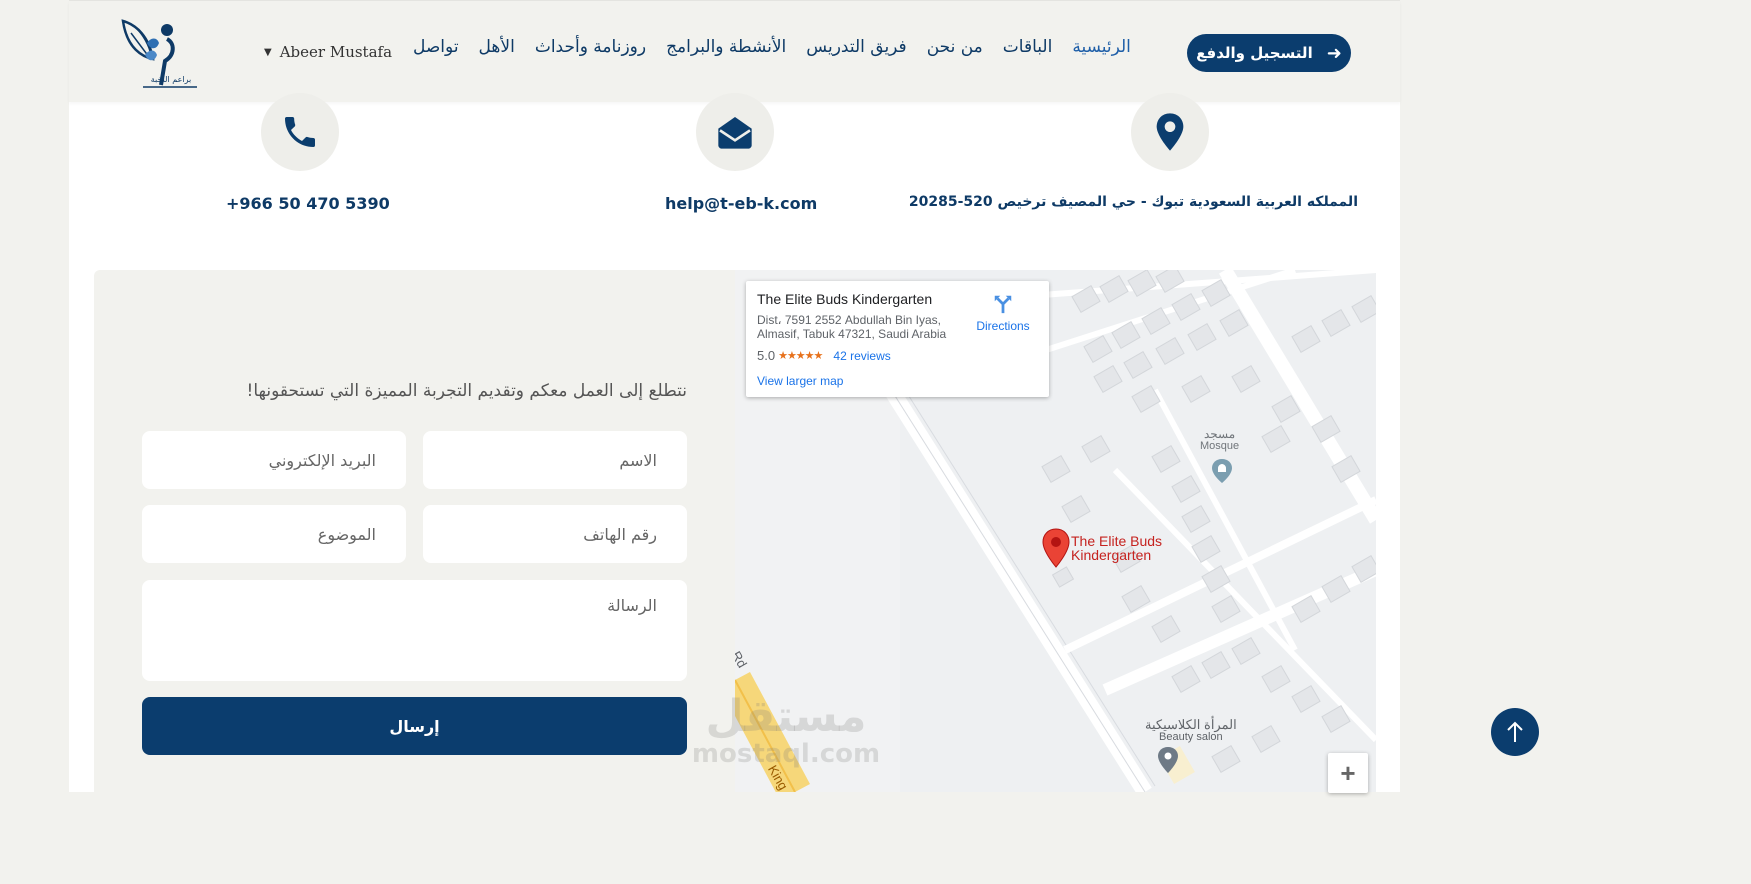 Image resolution: width=1751 pixels, height=884 pixels. What do you see at coordinates (824, 355) in the screenshot?
I see `map-rating: 5.0 ★★★★★ 42 reviews` at bounding box center [824, 355].